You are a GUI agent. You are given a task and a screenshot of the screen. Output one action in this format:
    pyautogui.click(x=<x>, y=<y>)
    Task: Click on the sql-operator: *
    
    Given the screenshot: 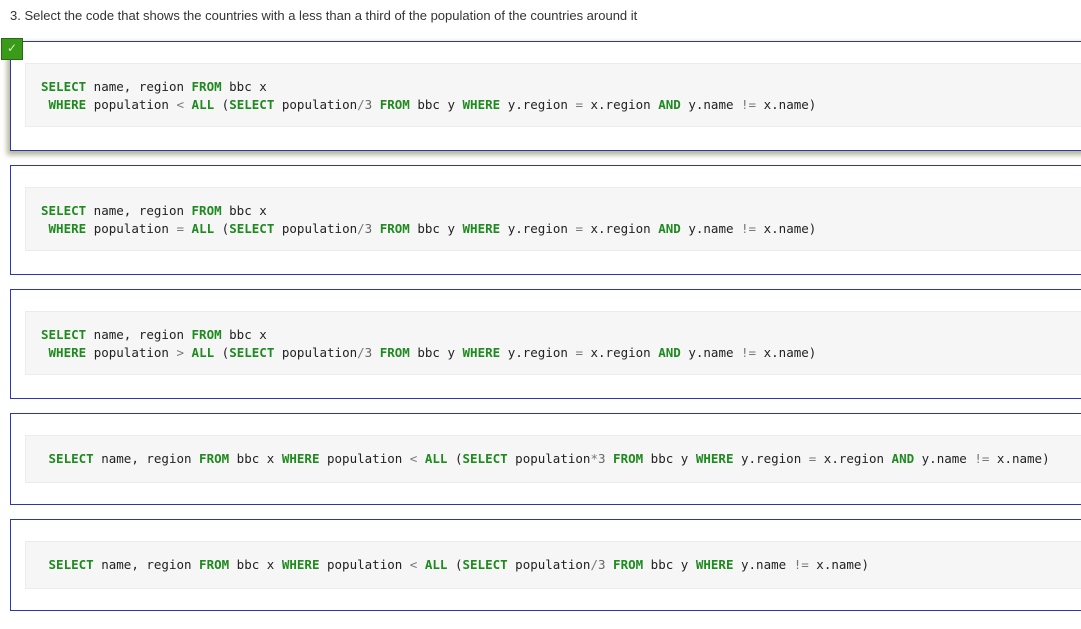 What is the action you would take?
    pyautogui.click(x=594, y=458)
    